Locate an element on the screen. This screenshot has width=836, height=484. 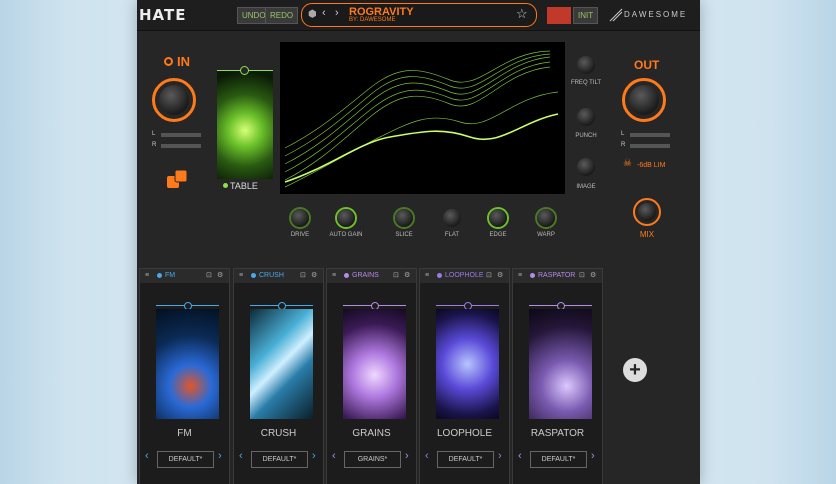
mix-knob is located at coordinates (647, 212).